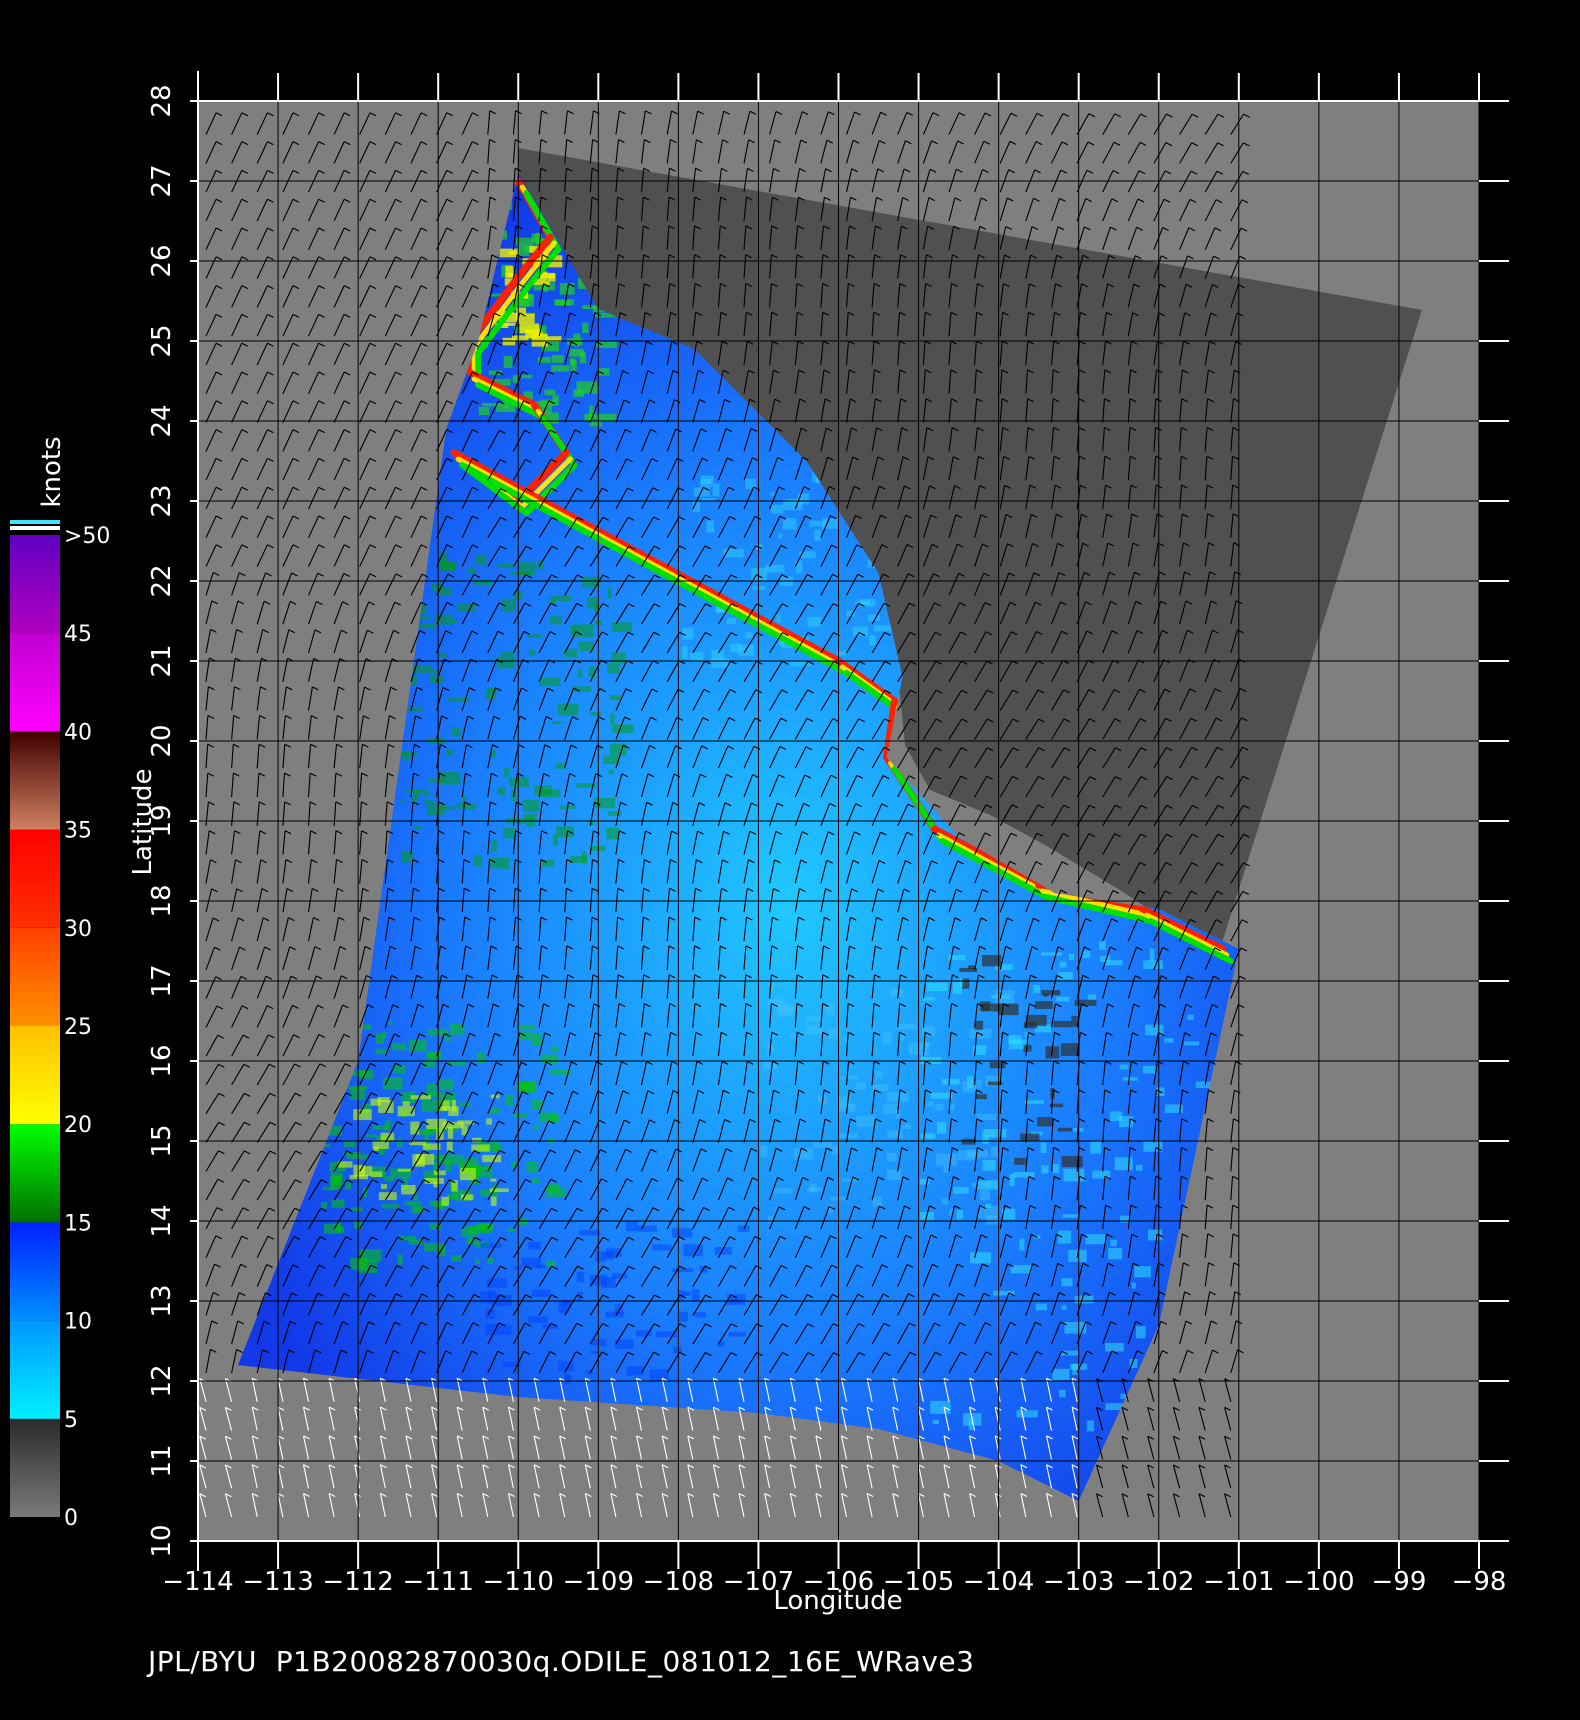 The image size is (1580, 1720). What do you see at coordinates (162, 420) in the screenshot?
I see `lat-tick-label: 24` at bounding box center [162, 420].